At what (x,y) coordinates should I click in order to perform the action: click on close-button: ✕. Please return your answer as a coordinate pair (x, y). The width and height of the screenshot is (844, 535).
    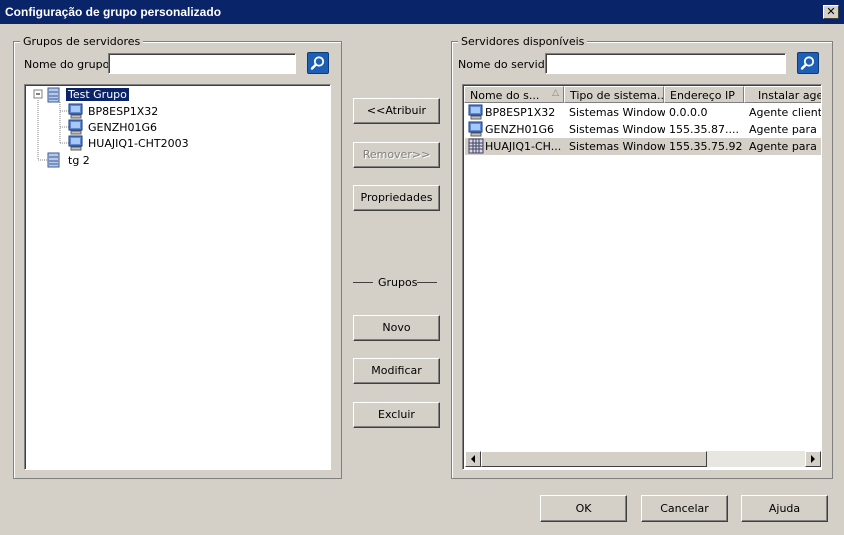
    Looking at the image, I should click on (831, 12).